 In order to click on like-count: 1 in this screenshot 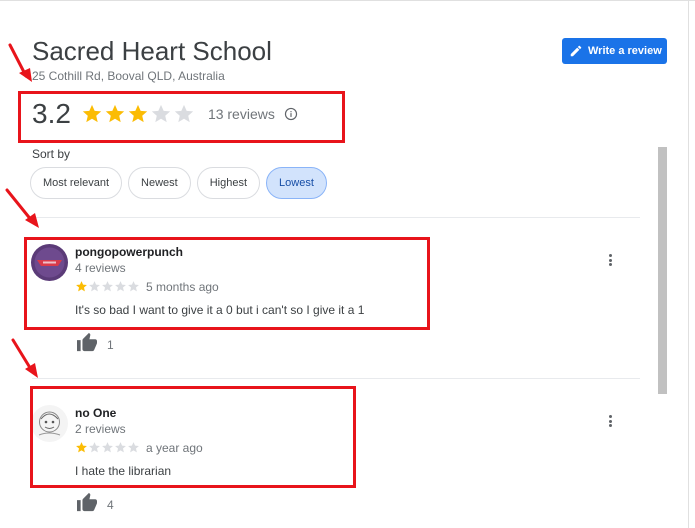, I will do `click(110, 344)`.